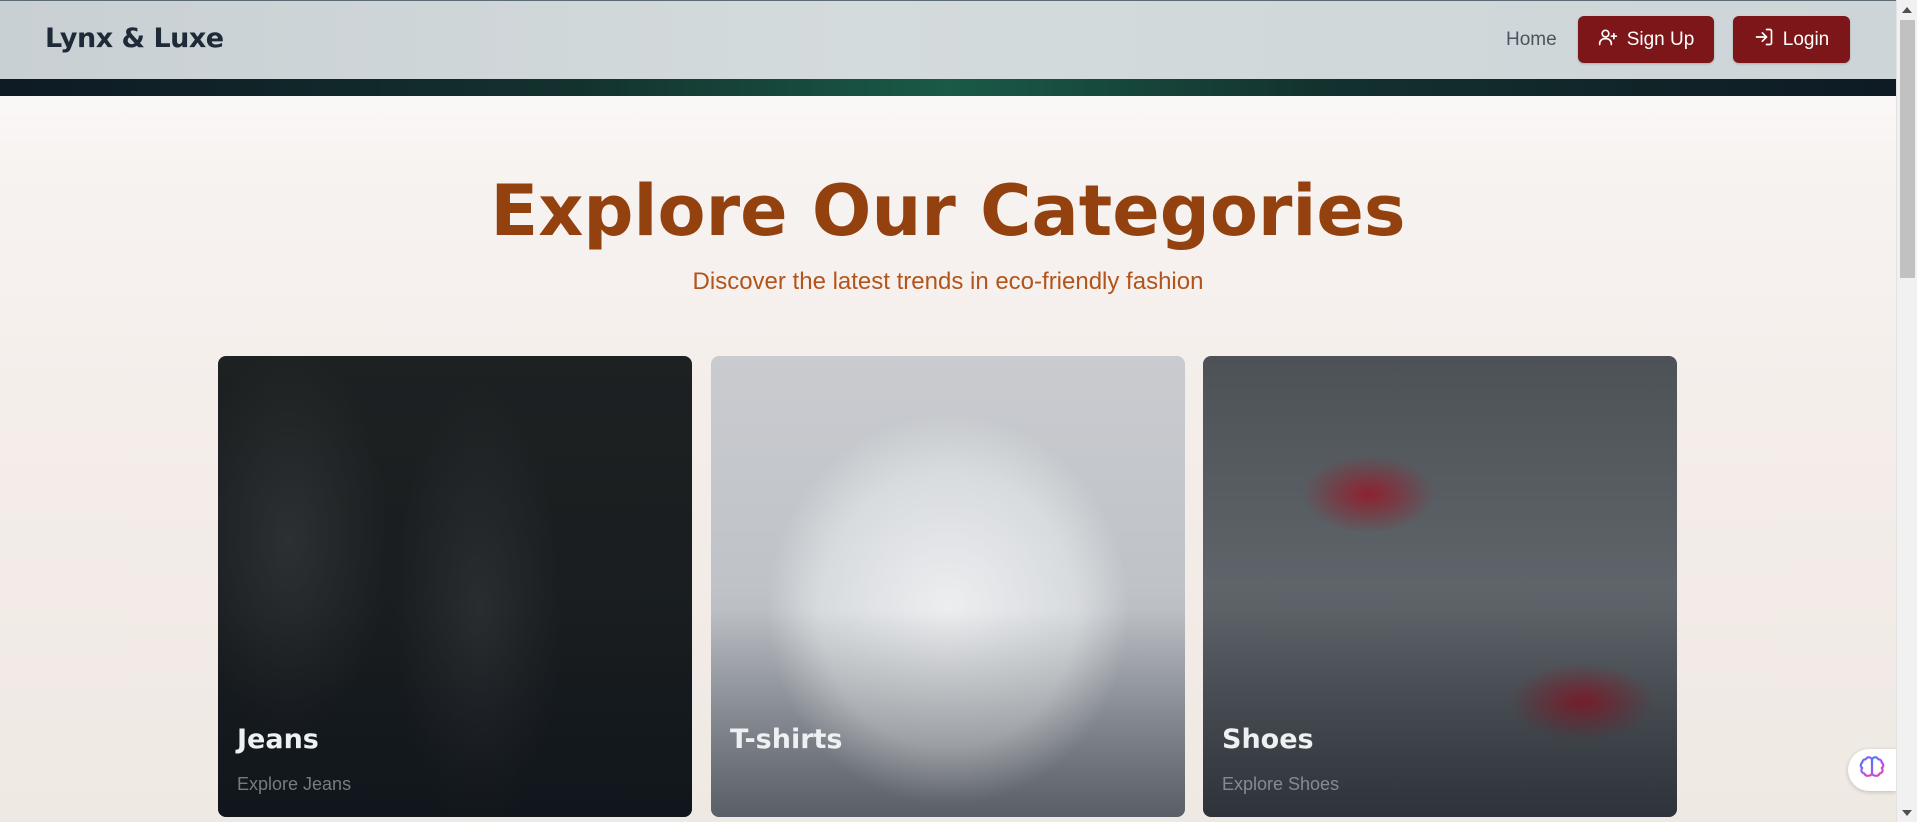 This screenshot has width=1917, height=822. I want to click on brain-icon, so click(1872, 770).